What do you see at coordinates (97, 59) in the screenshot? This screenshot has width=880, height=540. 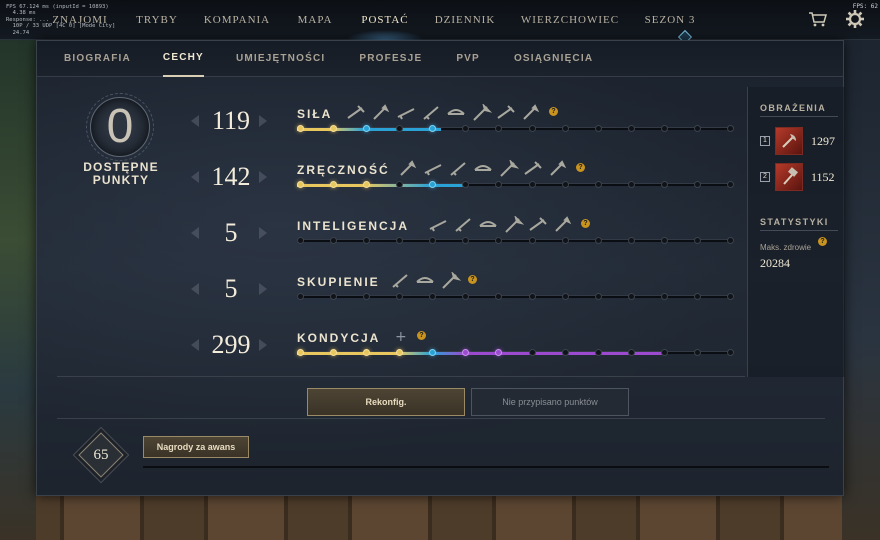 I see `tab-biography: Biografia` at bounding box center [97, 59].